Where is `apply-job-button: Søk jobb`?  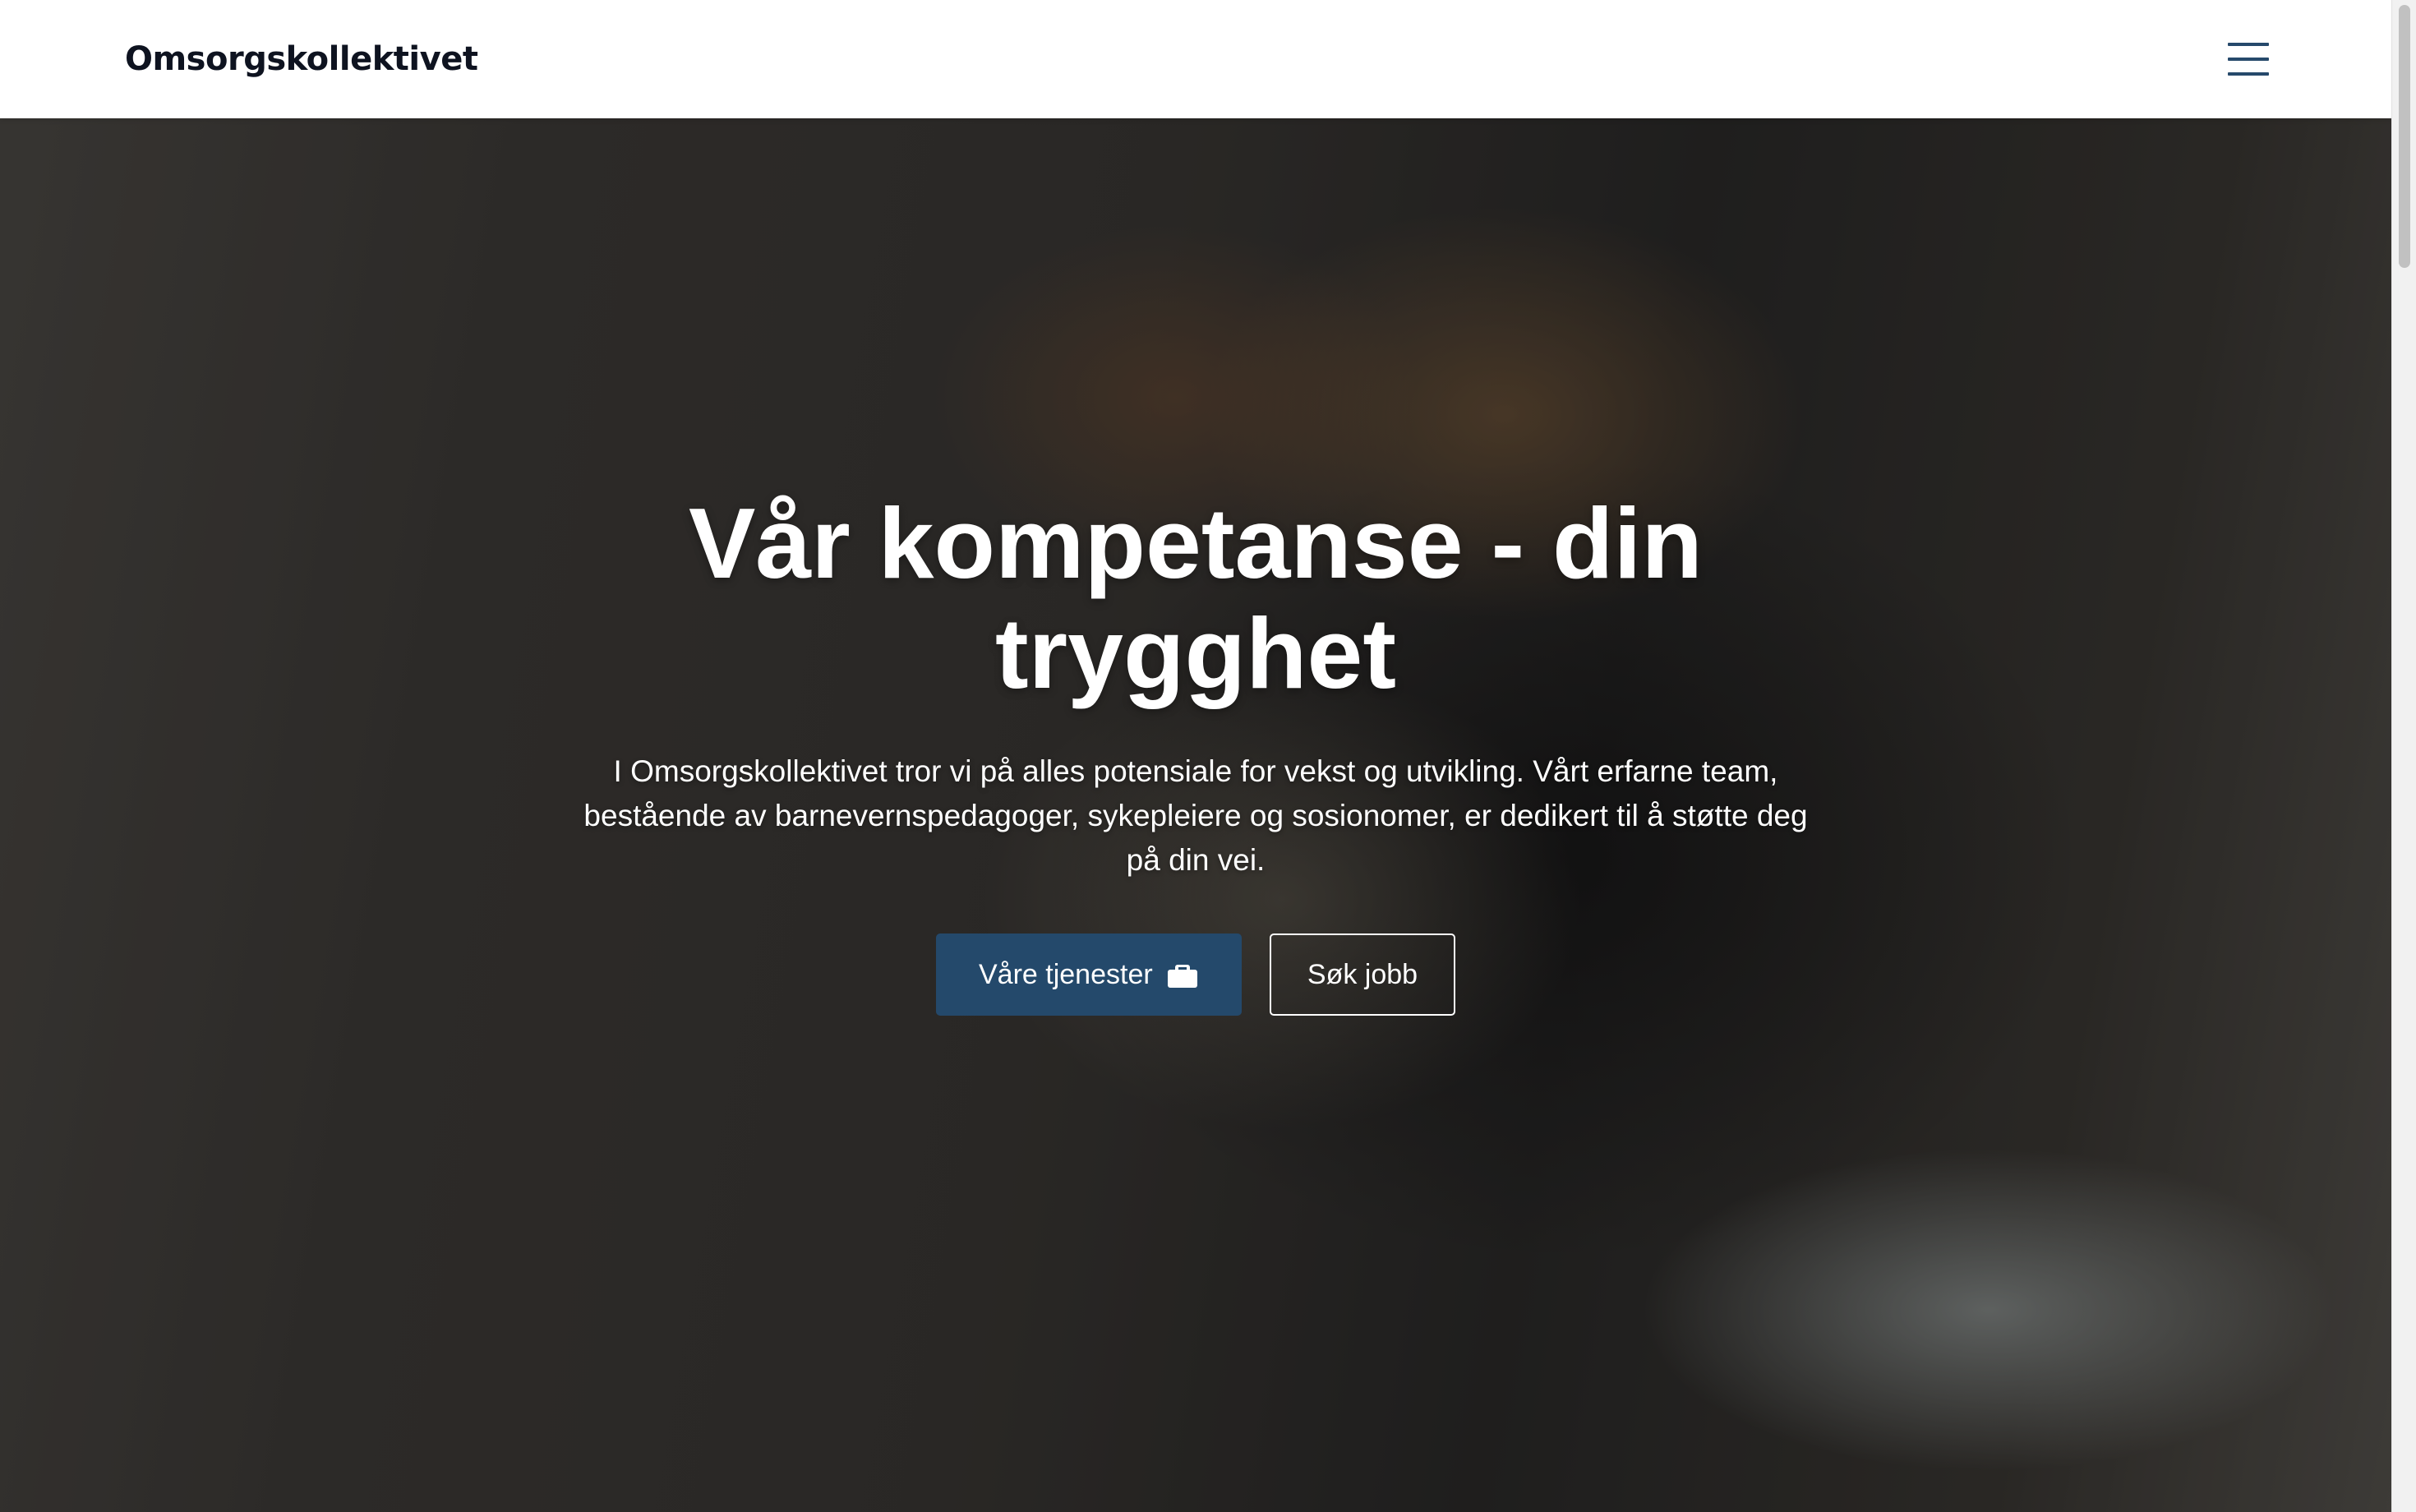
apply-job-button: Søk jobb is located at coordinates (1363, 975).